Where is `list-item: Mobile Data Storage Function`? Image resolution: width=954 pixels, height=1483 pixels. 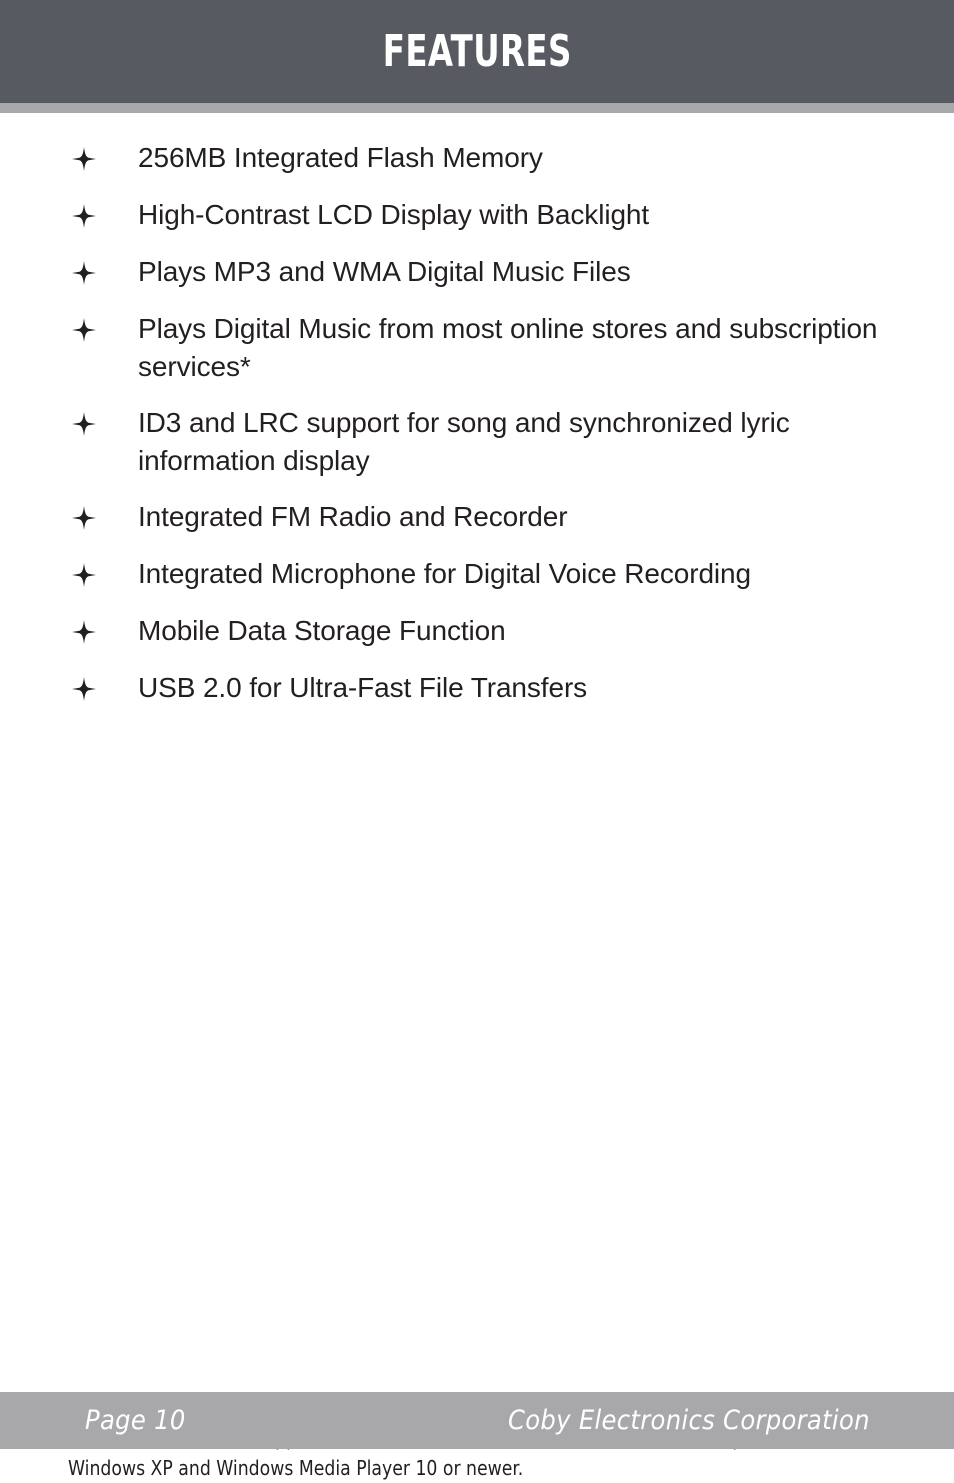 list-item: Mobile Data Storage Function is located at coordinates (477, 631).